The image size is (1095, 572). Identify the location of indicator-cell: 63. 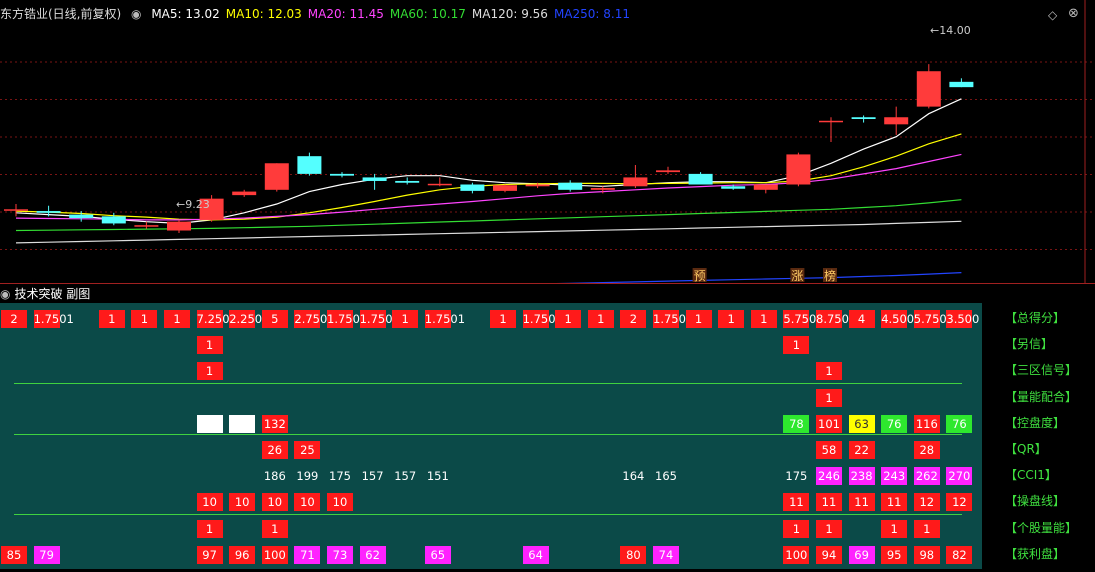
(861, 423).